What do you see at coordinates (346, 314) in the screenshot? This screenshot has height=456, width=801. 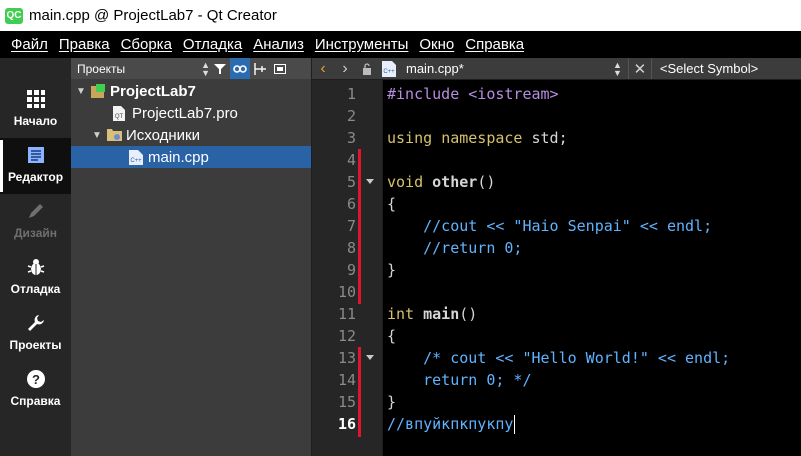 I see `line-number: 11` at bounding box center [346, 314].